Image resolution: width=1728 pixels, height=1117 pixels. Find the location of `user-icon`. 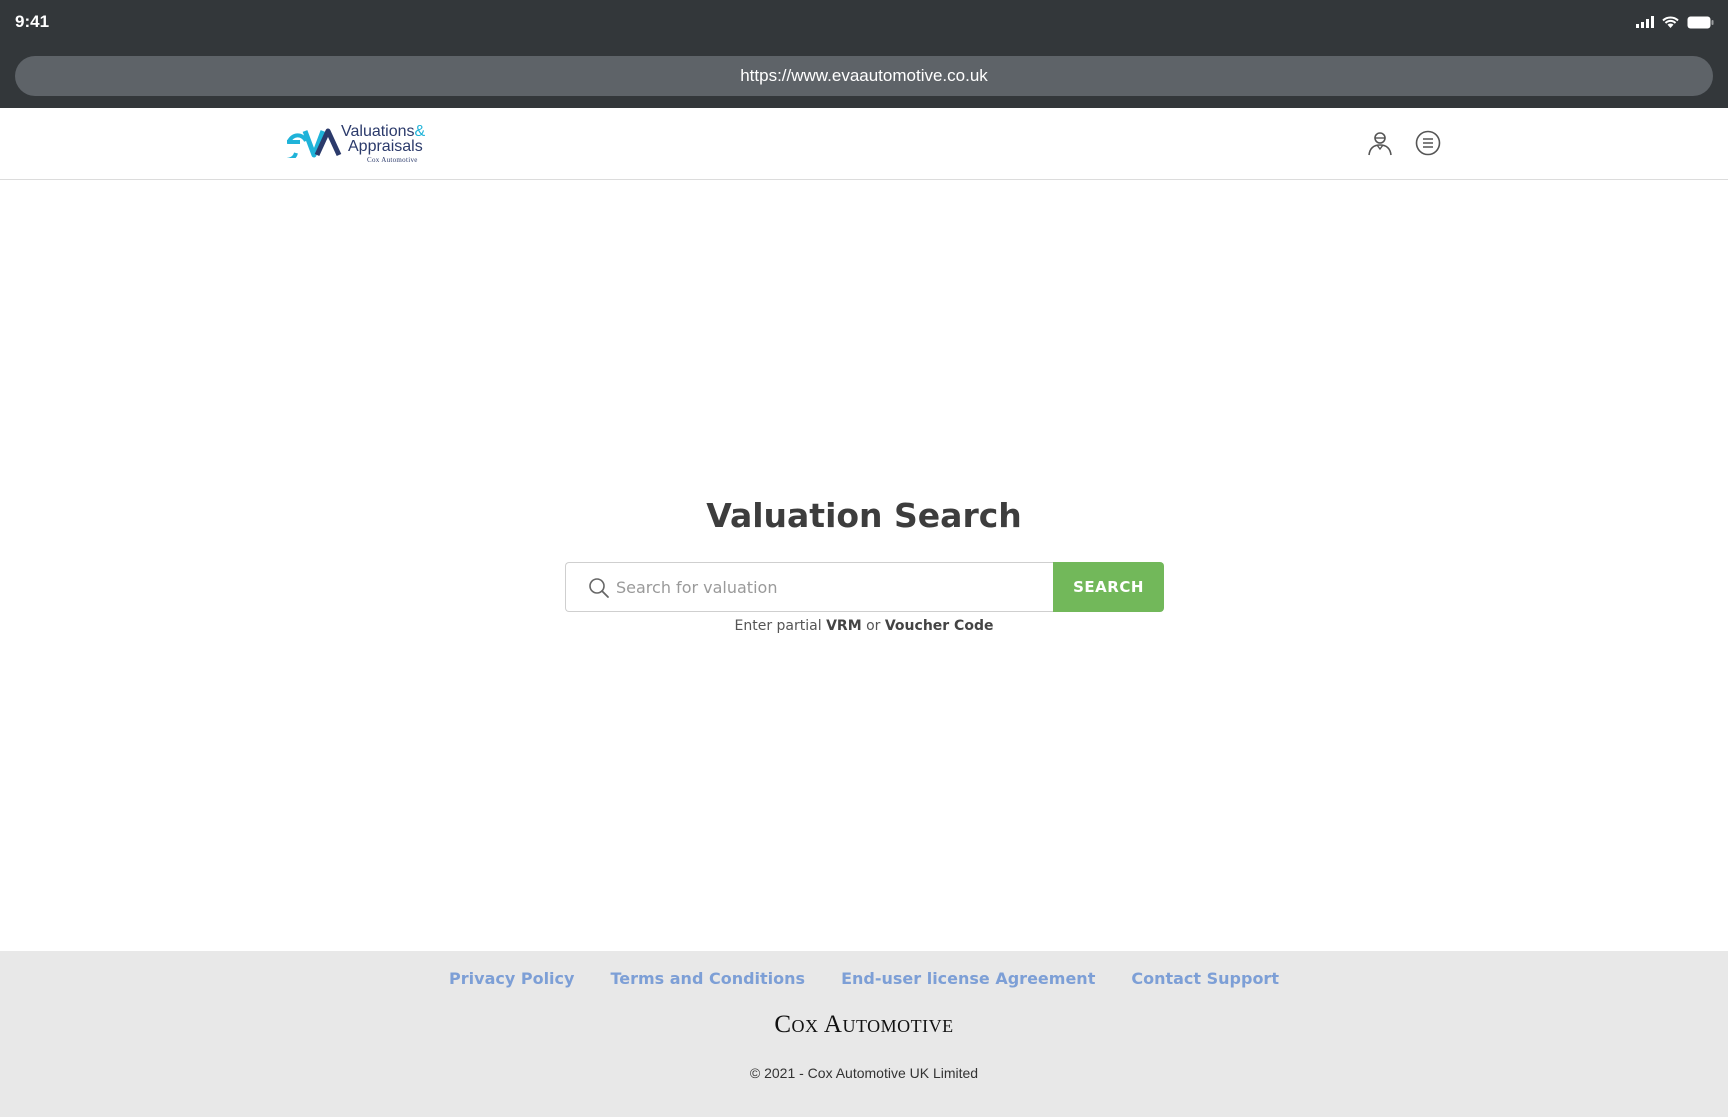

user-icon is located at coordinates (1380, 143).